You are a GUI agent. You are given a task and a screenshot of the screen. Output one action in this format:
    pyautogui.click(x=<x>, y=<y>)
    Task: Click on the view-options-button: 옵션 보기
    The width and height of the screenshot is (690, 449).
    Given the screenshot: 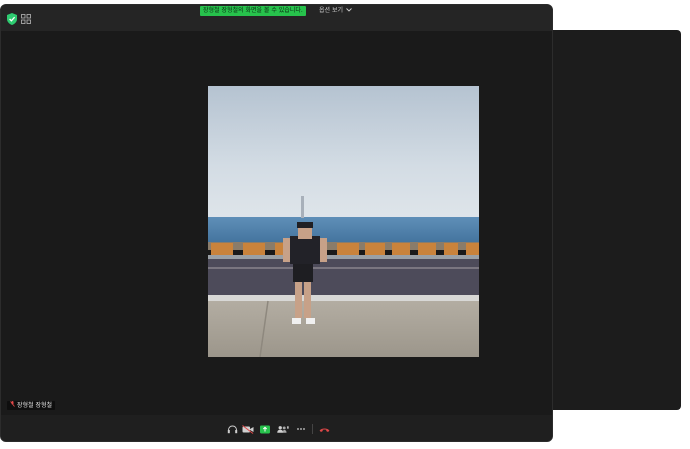 What is the action you would take?
    pyautogui.click(x=335, y=11)
    